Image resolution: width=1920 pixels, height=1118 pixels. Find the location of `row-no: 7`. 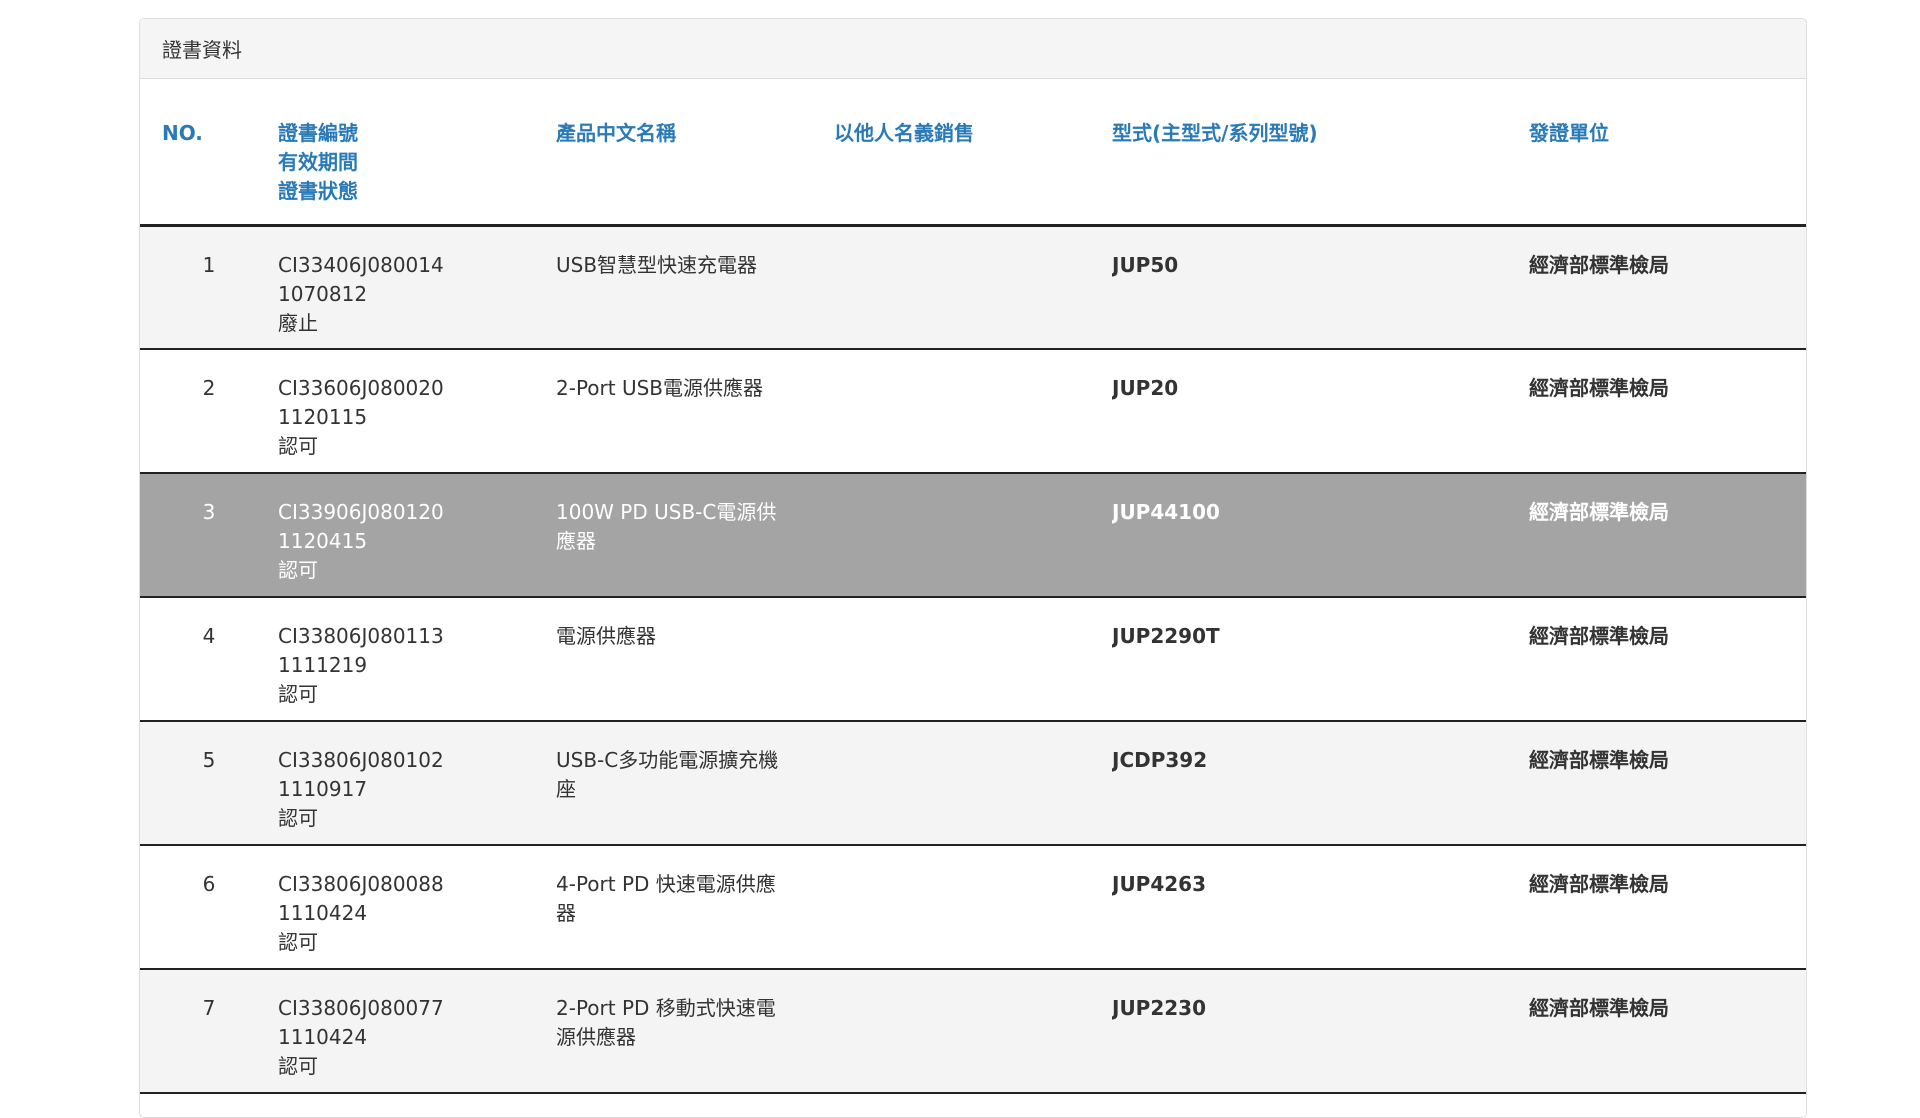

row-no: 7 is located at coordinates (209, 1031).